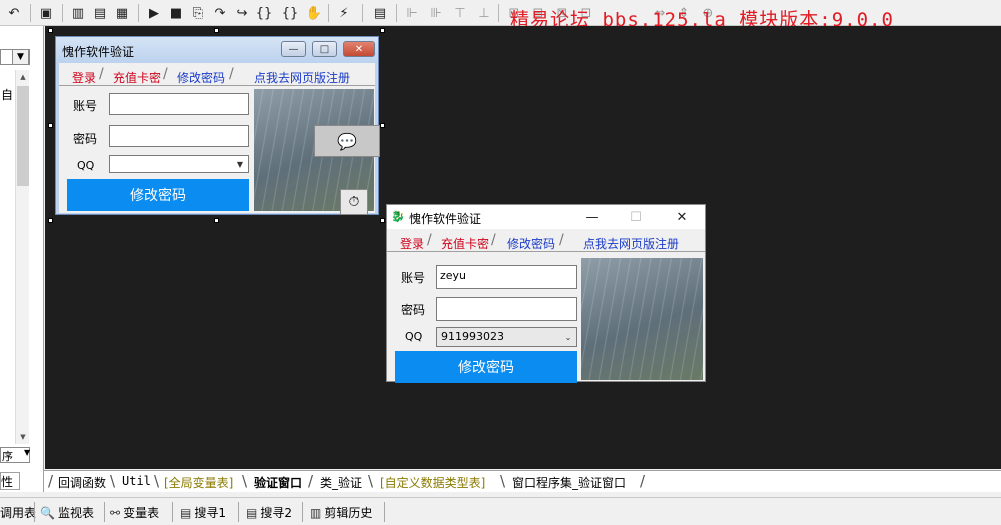  What do you see at coordinates (412, 13) in the screenshot?
I see `align-left-icon: ⊩` at bounding box center [412, 13].